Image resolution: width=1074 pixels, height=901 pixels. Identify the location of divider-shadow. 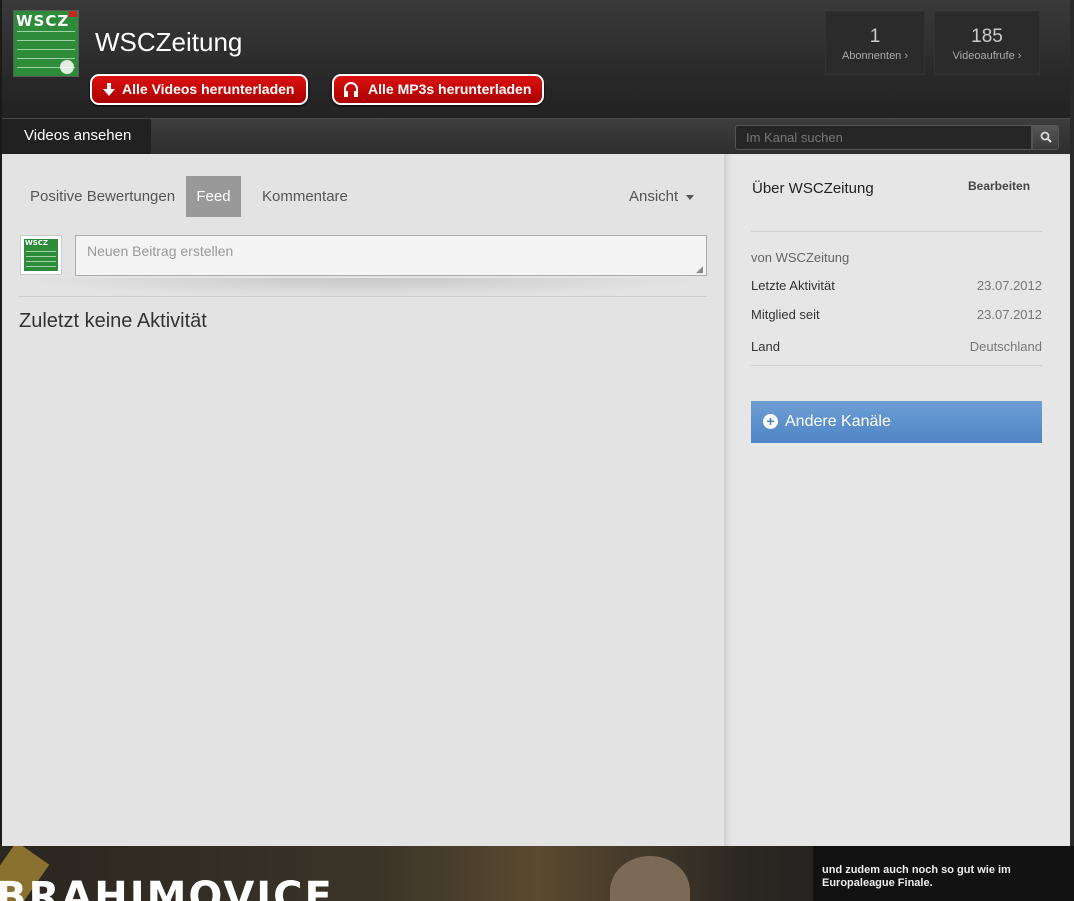
(363, 288).